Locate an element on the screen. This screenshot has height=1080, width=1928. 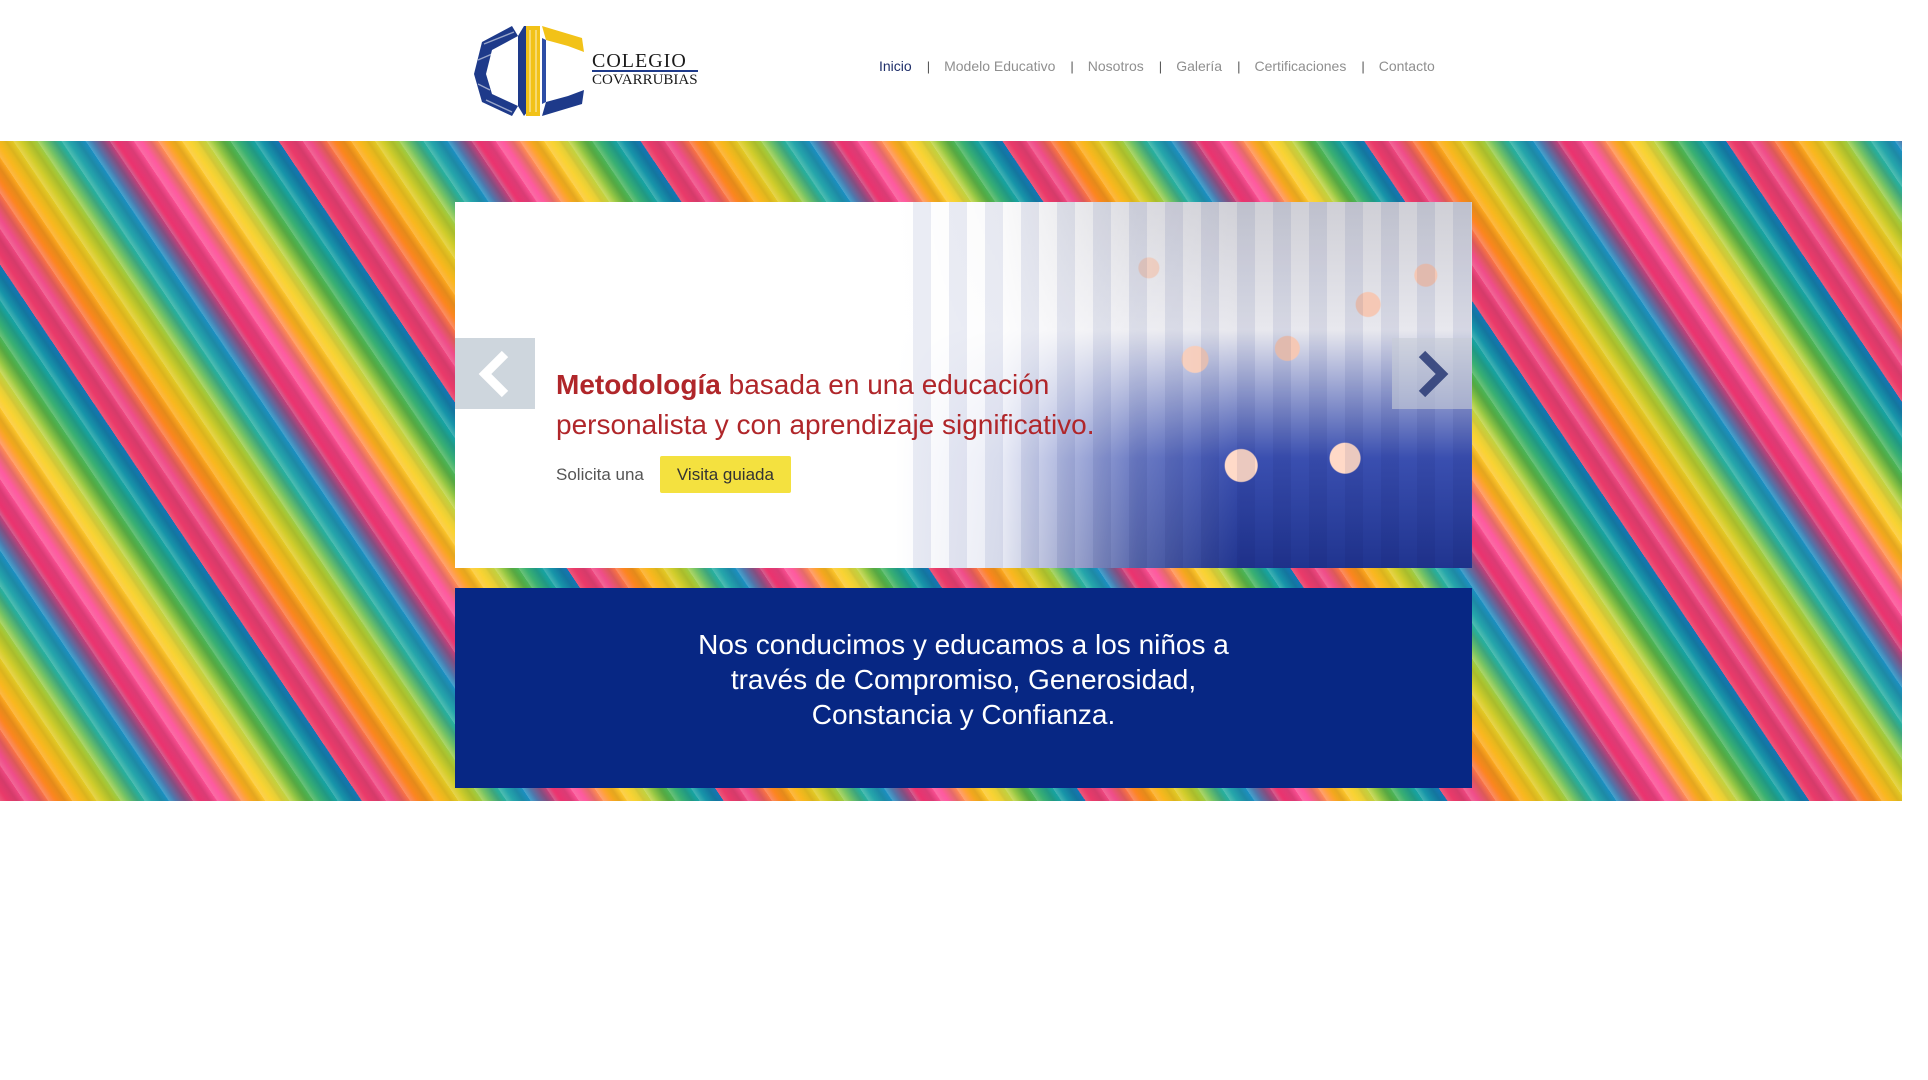
brand-name-line2: COVARRUBIAS is located at coordinates (645, 80).